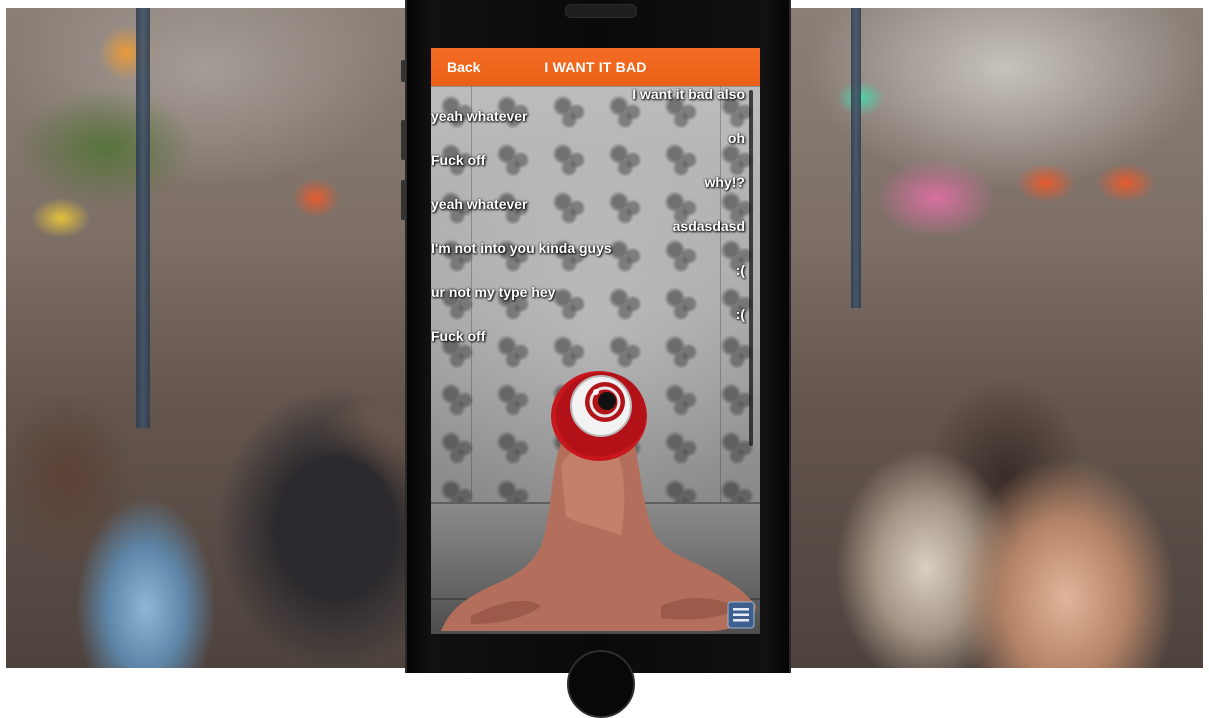 This screenshot has height=718, width=1209. Describe the element at coordinates (403, 140) in the screenshot. I see `phone-volume-up-button` at that location.